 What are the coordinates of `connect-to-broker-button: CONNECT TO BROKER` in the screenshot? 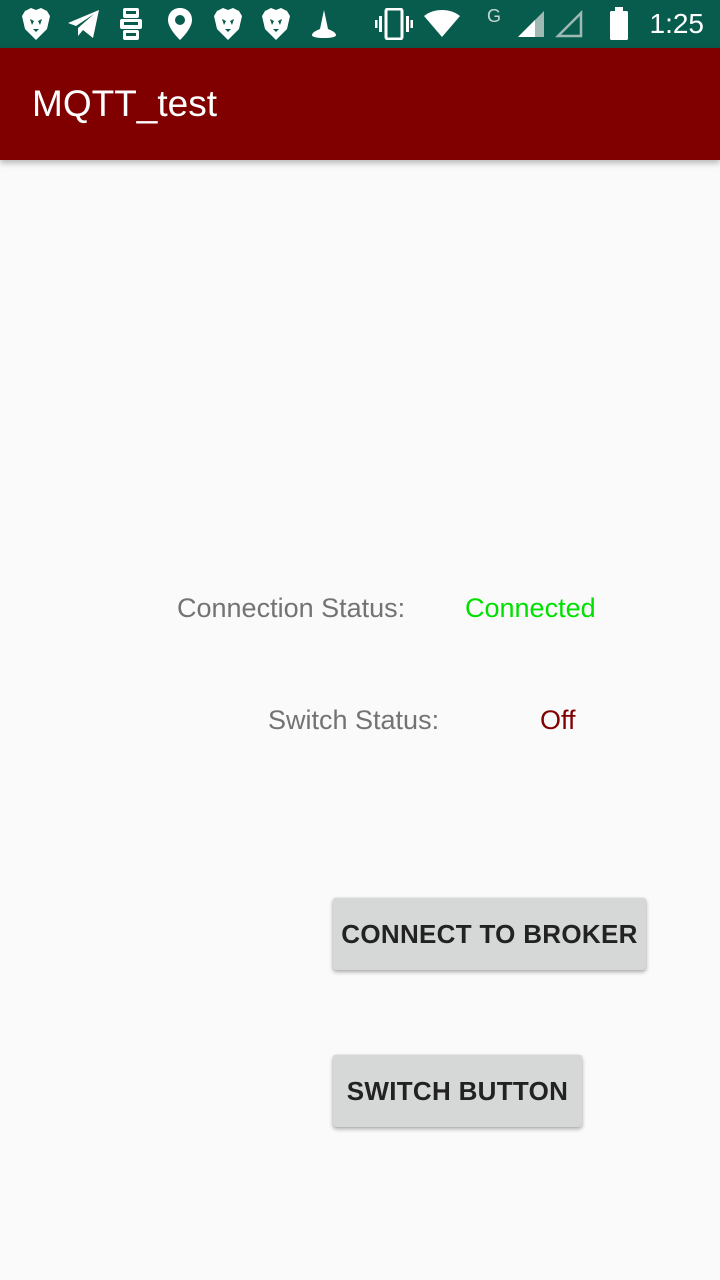 It's located at (489, 934).